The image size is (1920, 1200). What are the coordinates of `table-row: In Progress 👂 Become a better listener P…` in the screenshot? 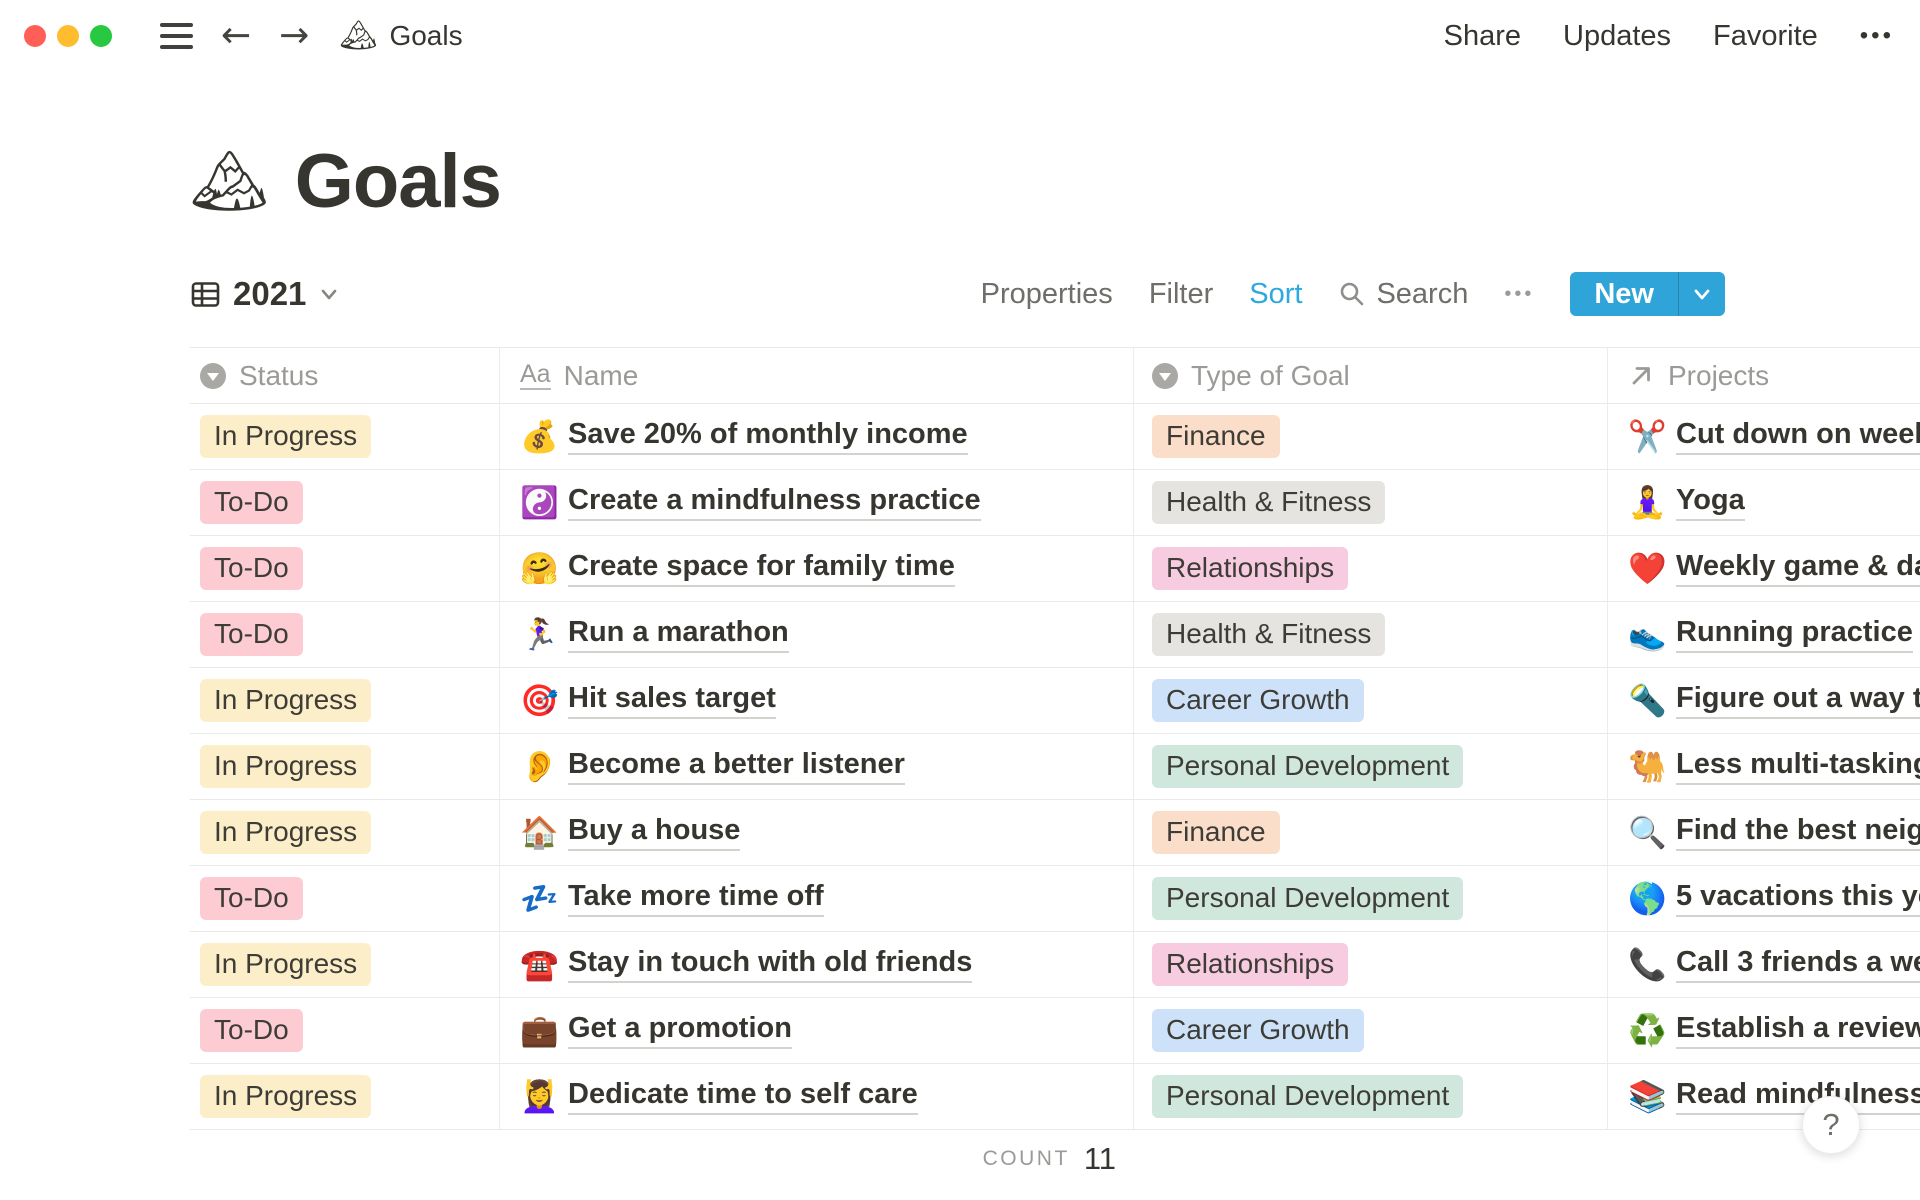 It's located at (1055, 767).